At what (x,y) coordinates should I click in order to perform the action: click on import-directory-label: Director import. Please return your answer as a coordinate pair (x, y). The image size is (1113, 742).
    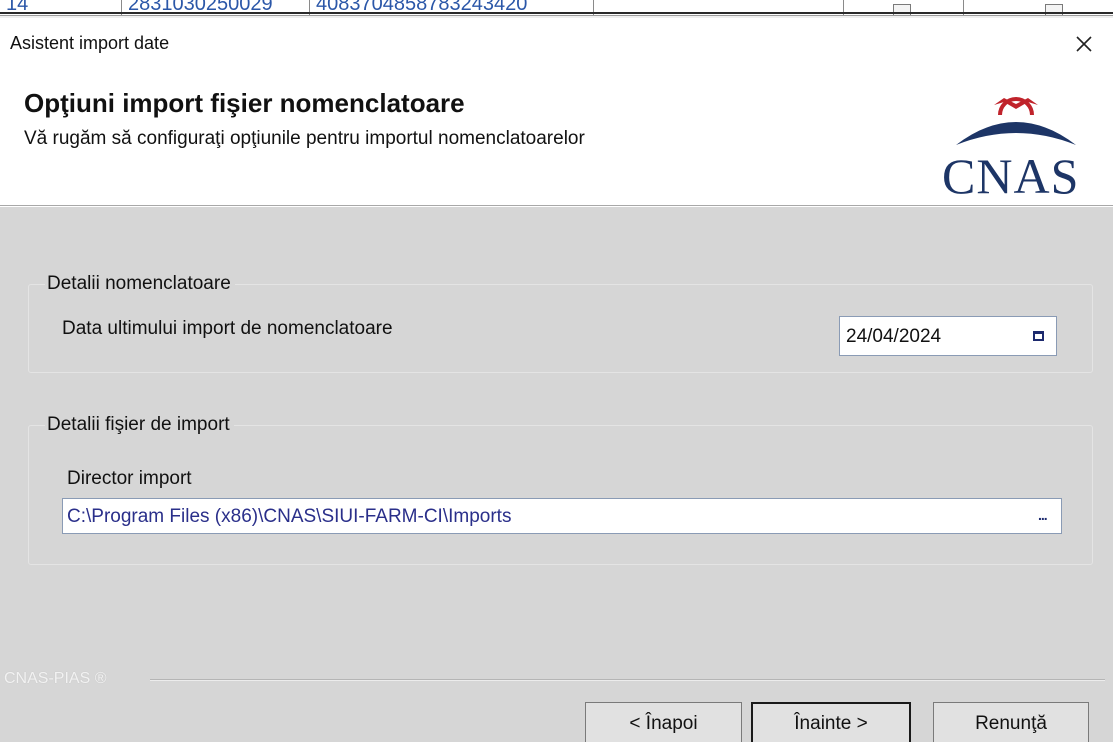
    Looking at the image, I should click on (129, 478).